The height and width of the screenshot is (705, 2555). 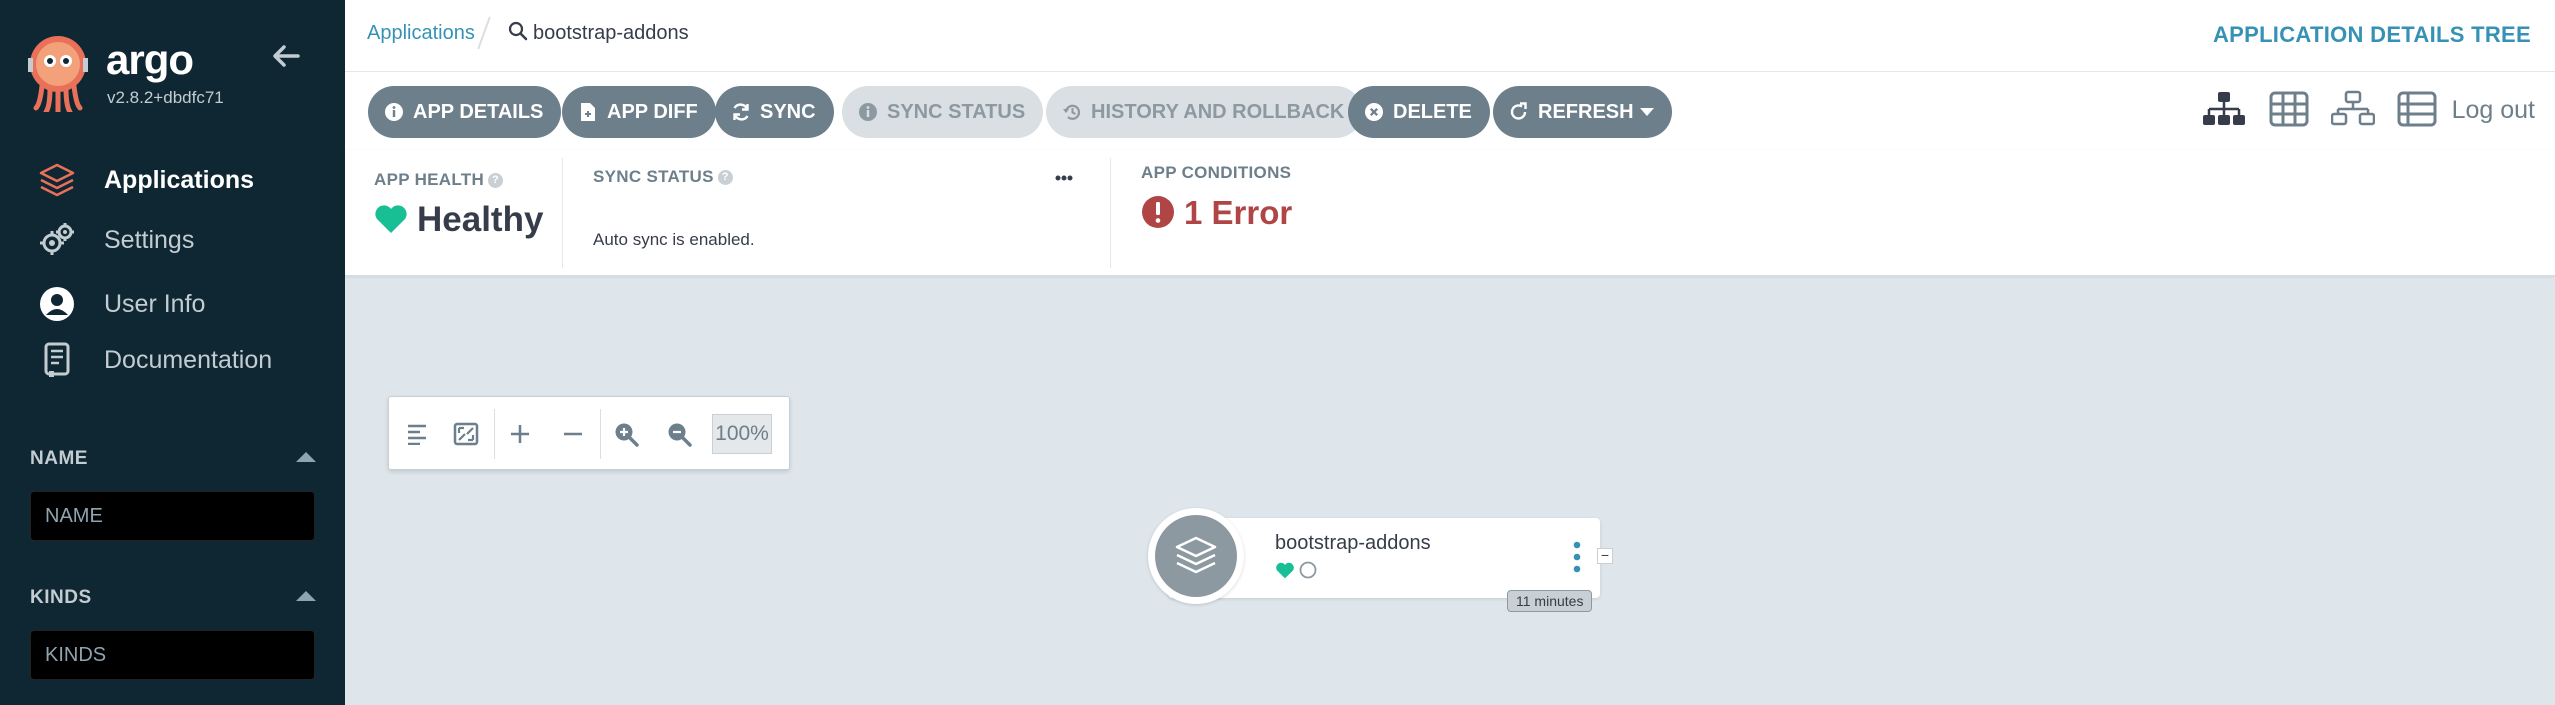 I want to click on button-label: DELETE, so click(x=1432, y=111).